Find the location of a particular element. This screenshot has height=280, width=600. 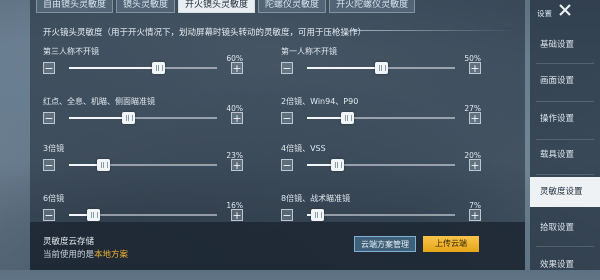

slider-label: 2倍镜、Win94、P90 is located at coordinates (320, 101).